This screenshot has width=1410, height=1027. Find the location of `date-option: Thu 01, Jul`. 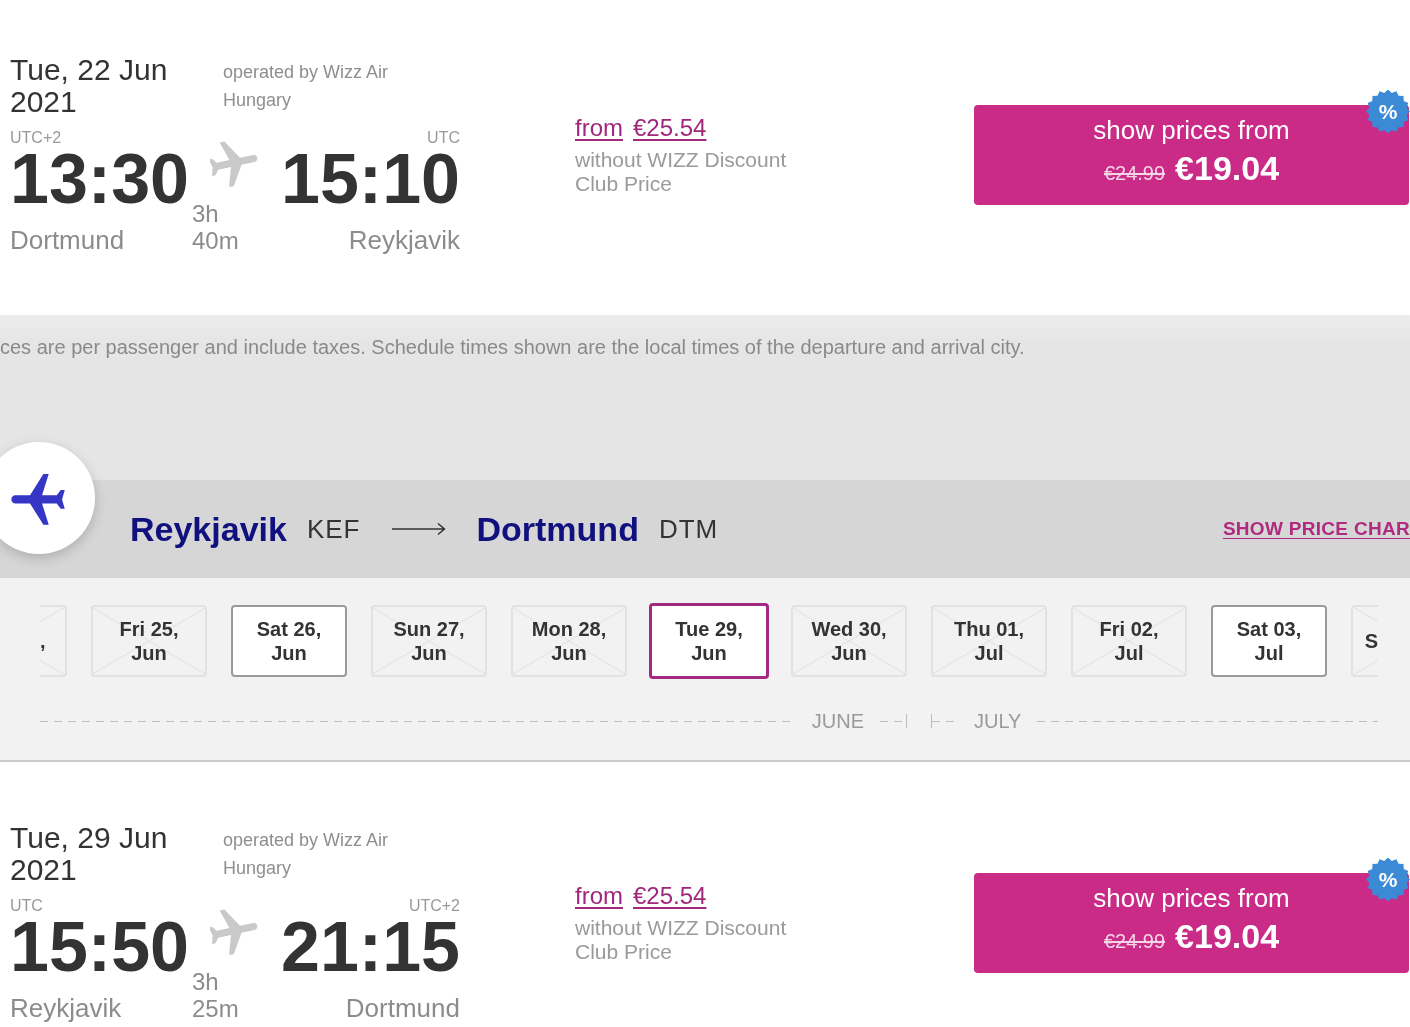

date-option: Thu 01, Jul is located at coordinates (989, 641).